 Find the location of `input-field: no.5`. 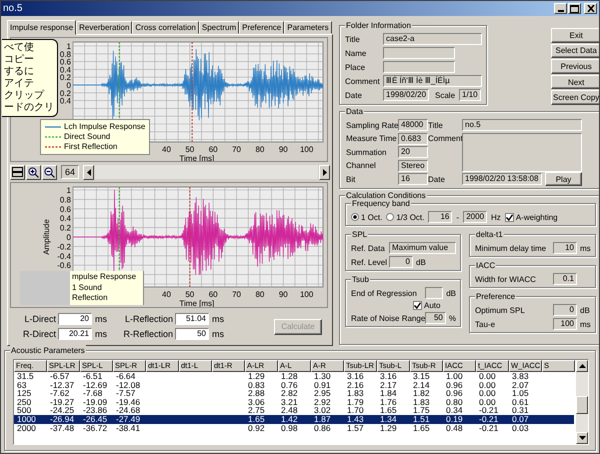

input-field: no.5 is located at coordinates (522, 125).